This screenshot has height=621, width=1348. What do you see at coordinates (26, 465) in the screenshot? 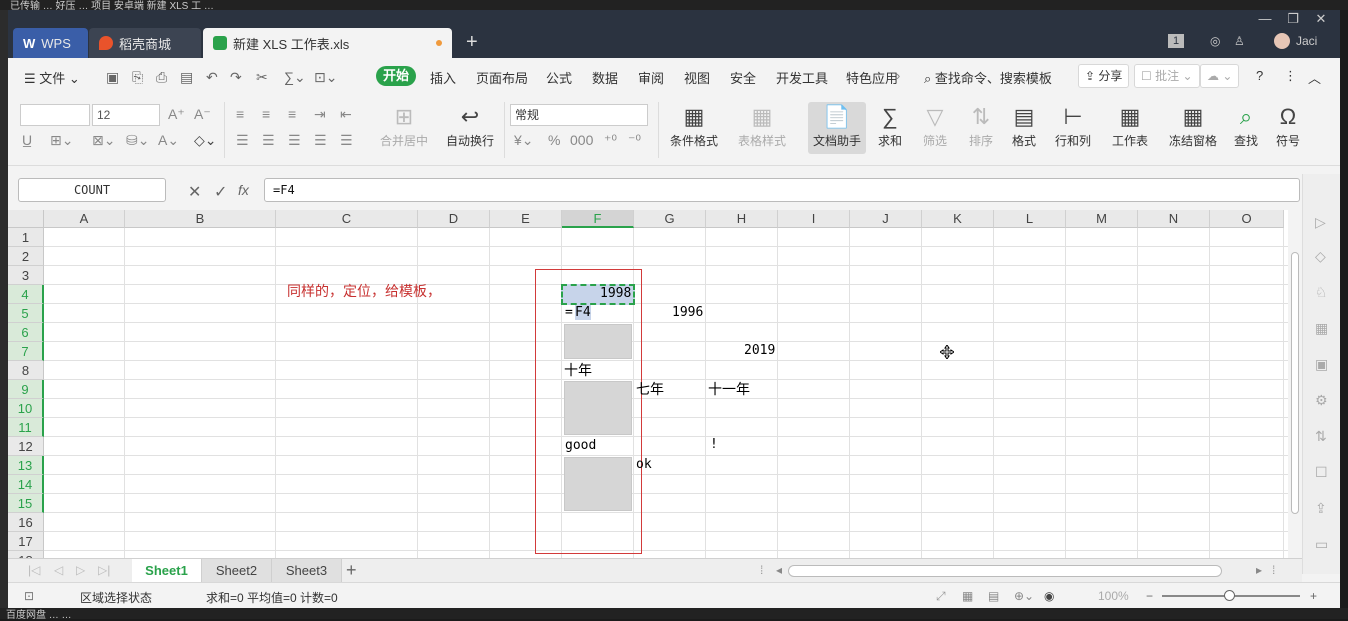
I see `row-header: 13` at bounding box center [26, 465].